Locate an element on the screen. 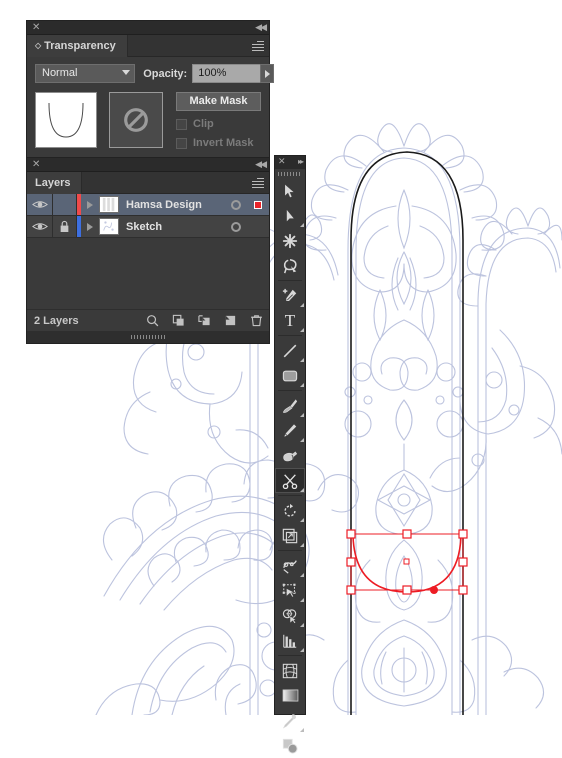 This screenshot has height=758, width=562. scissors-tool is located at coordinates (290, 480).